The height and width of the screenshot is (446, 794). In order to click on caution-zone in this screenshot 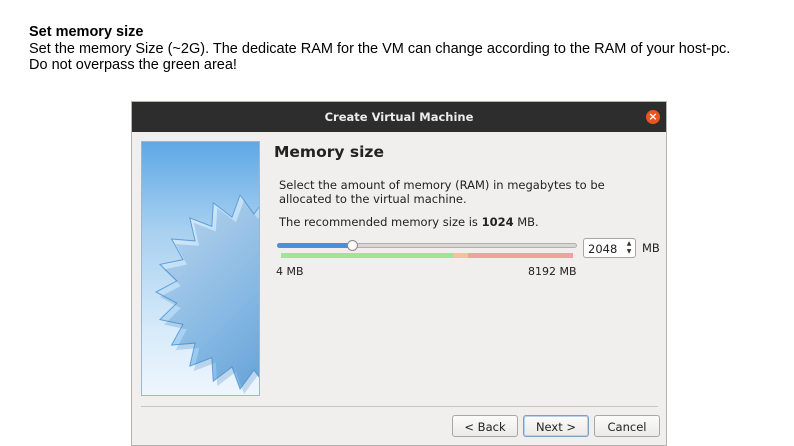, I will do `click(460, 255)`.